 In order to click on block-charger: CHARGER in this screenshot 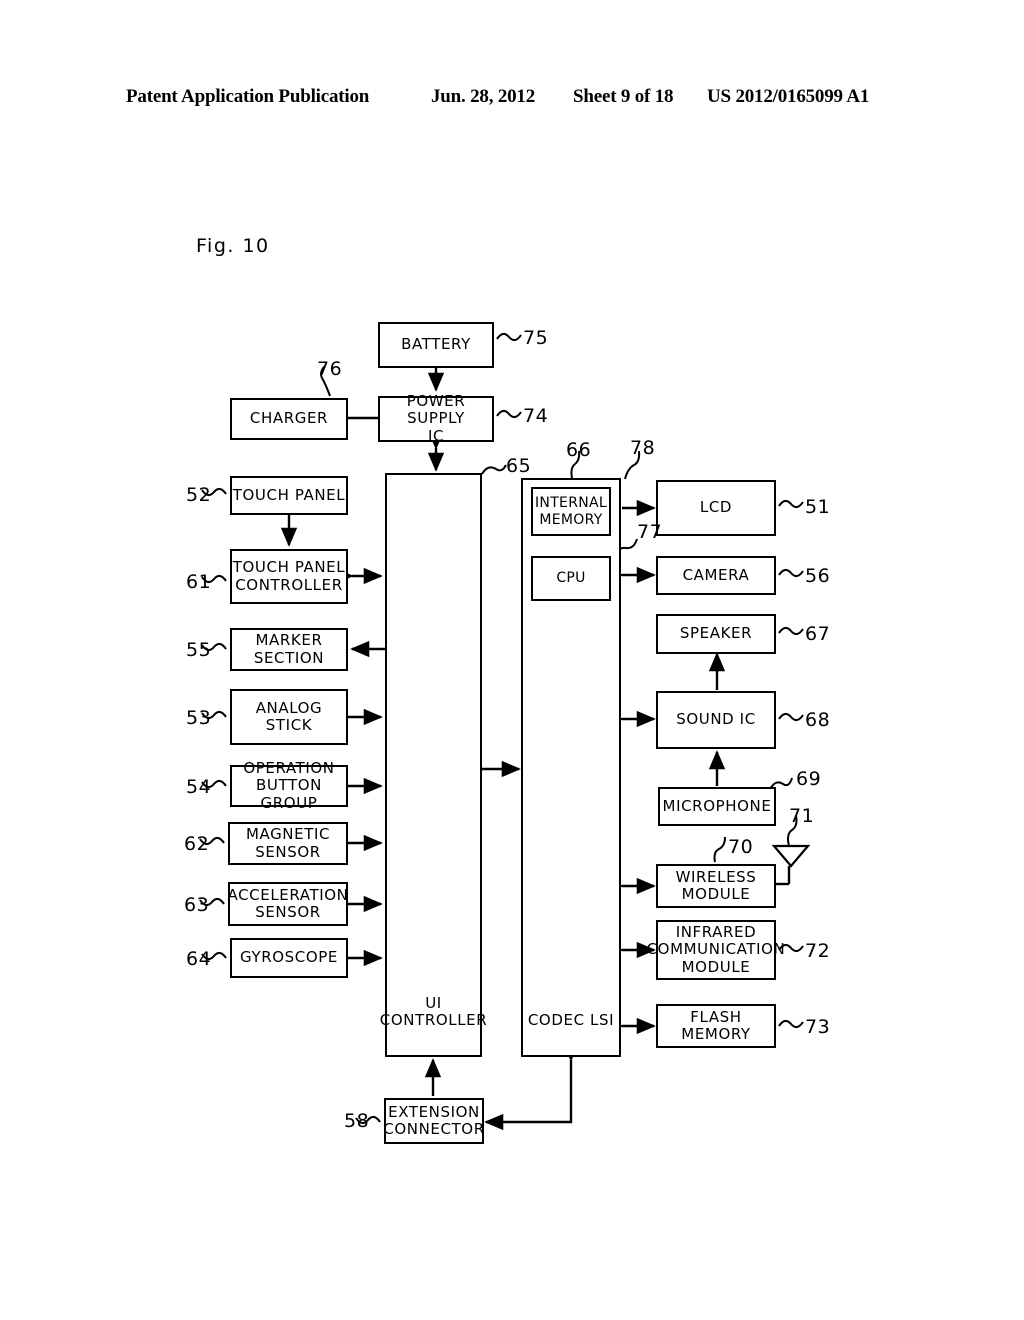, I will do `click(289, 419)`.